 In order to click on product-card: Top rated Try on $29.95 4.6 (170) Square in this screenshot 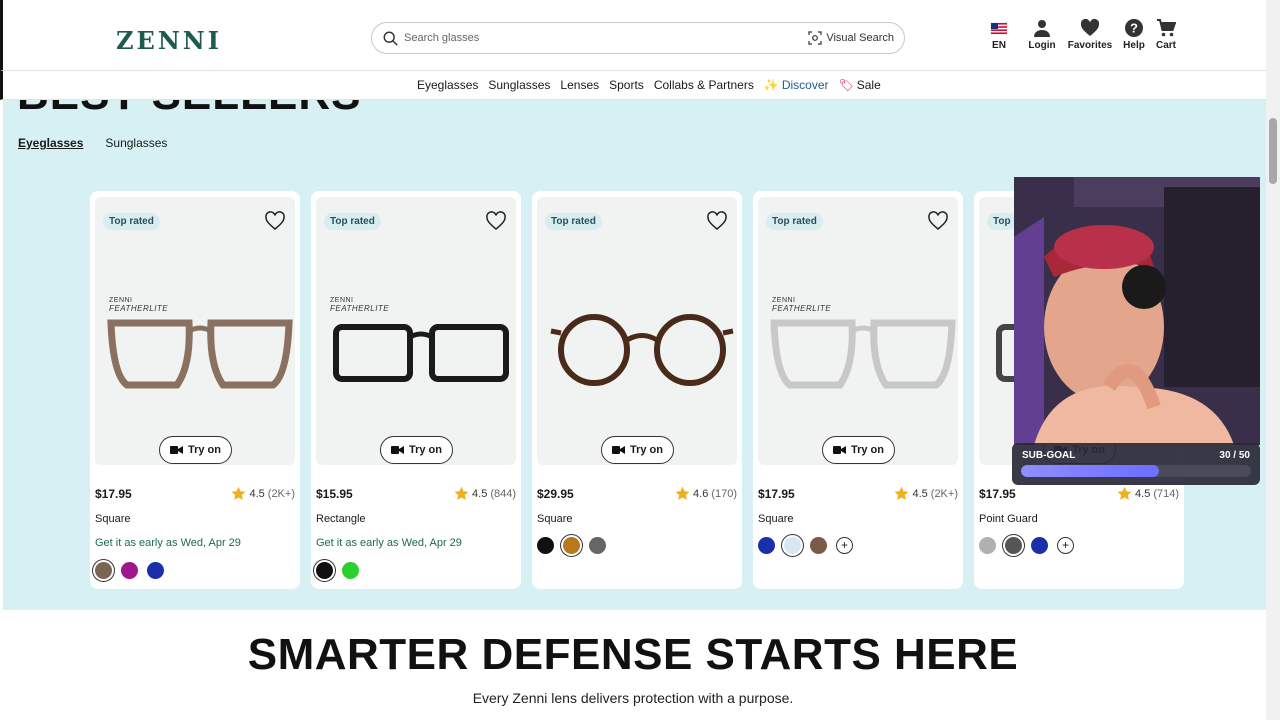, I will do `click(637, 390)`.